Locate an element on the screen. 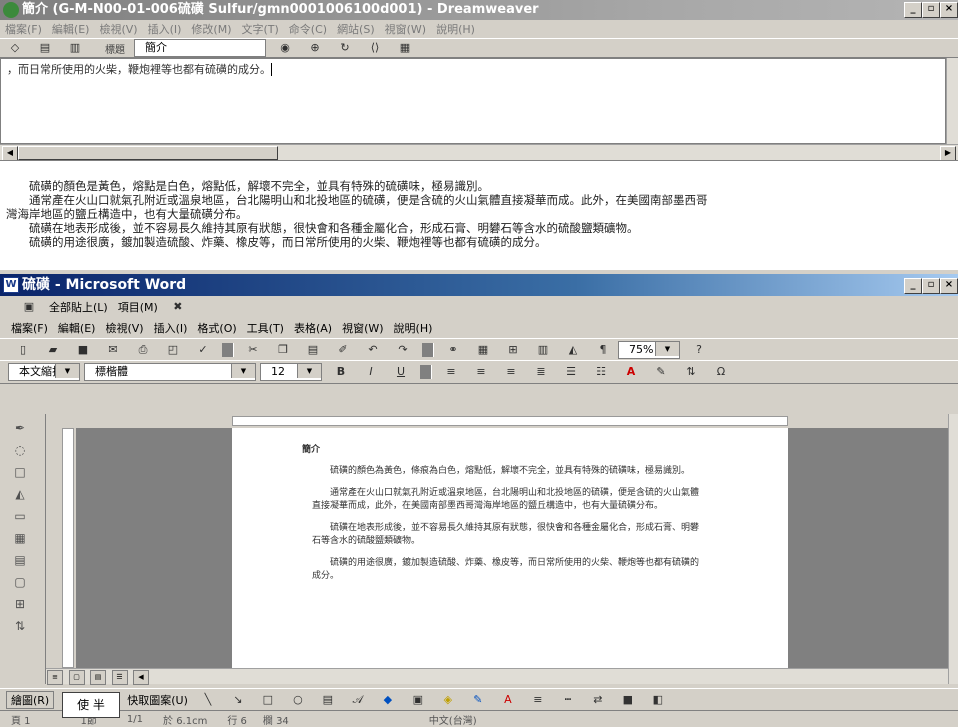 The image size is (958, 727). oval-icon: ○ is located at coordinates (298, 700).